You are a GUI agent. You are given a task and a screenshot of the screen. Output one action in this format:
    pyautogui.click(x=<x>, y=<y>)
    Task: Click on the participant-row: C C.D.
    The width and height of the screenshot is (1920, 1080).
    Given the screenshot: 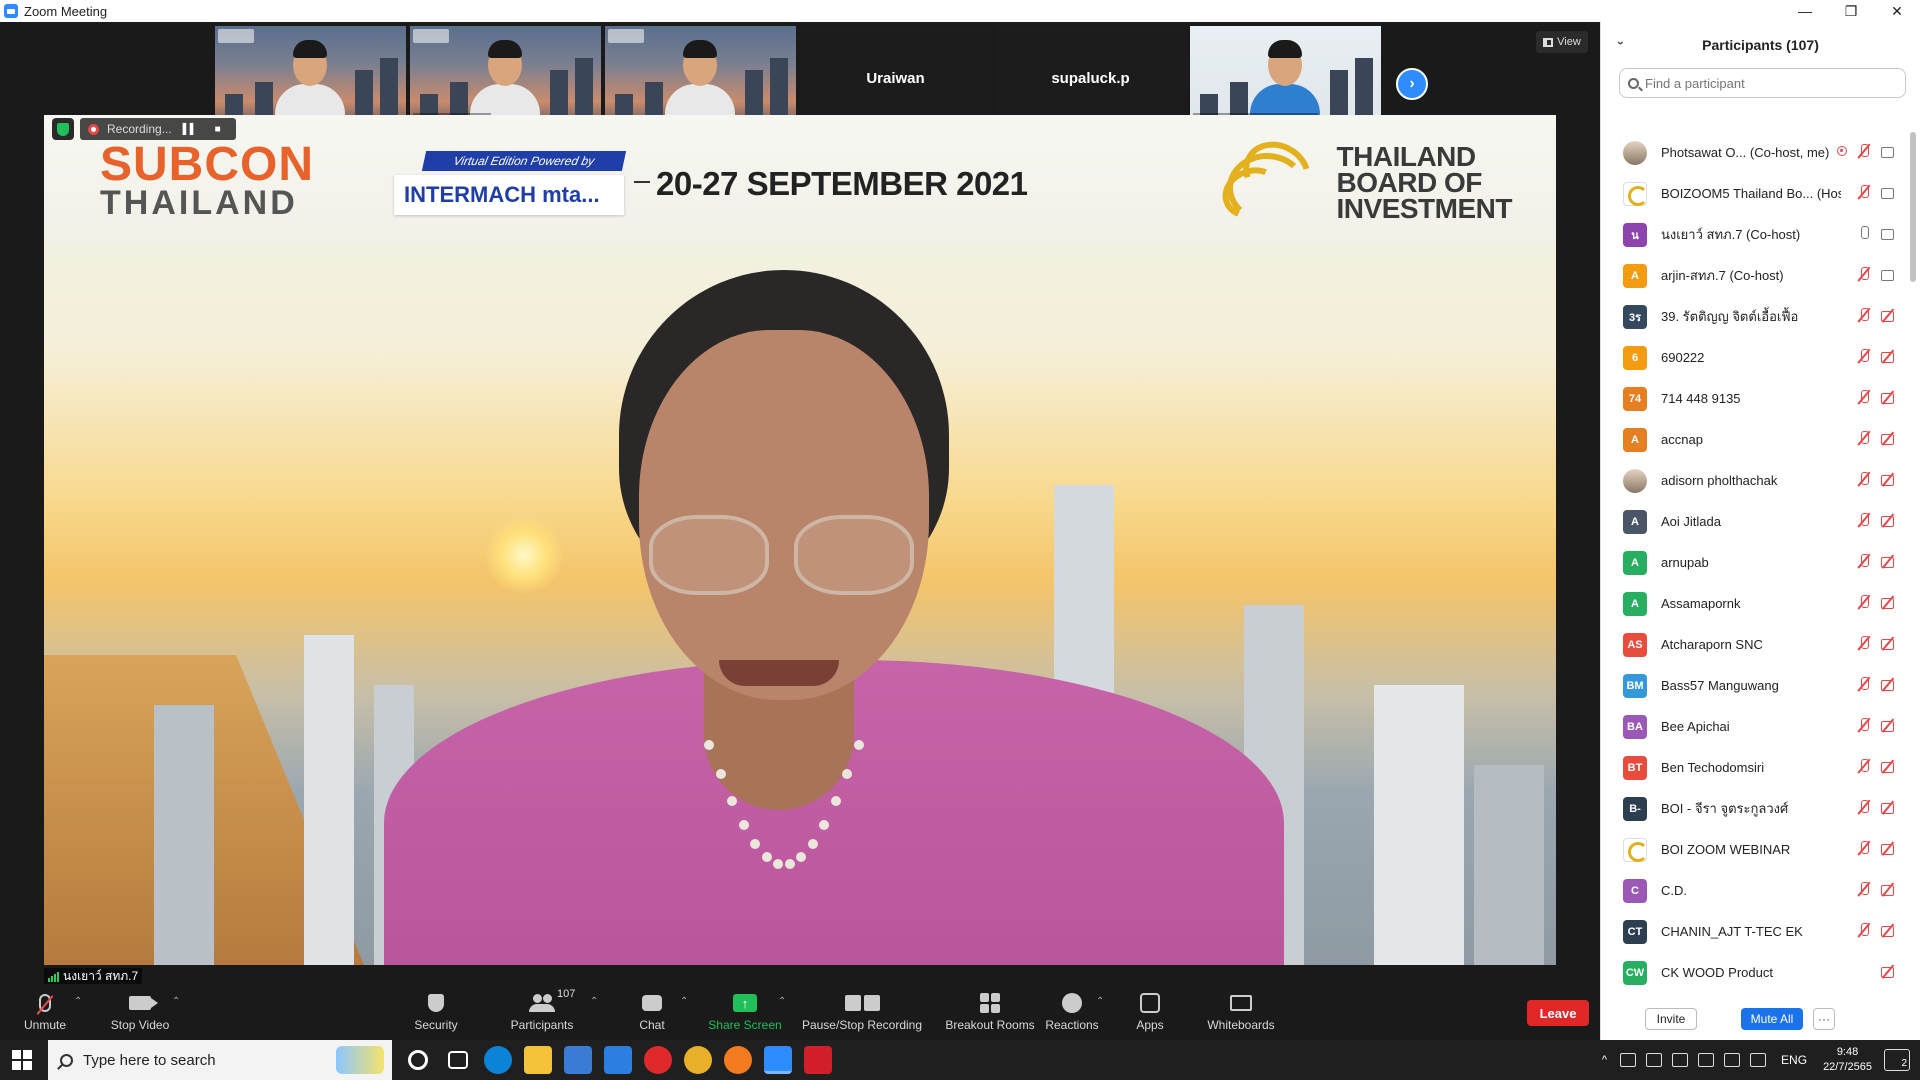 What is the action you would take?
    pyautogui.click(x=1751, y=890)
    